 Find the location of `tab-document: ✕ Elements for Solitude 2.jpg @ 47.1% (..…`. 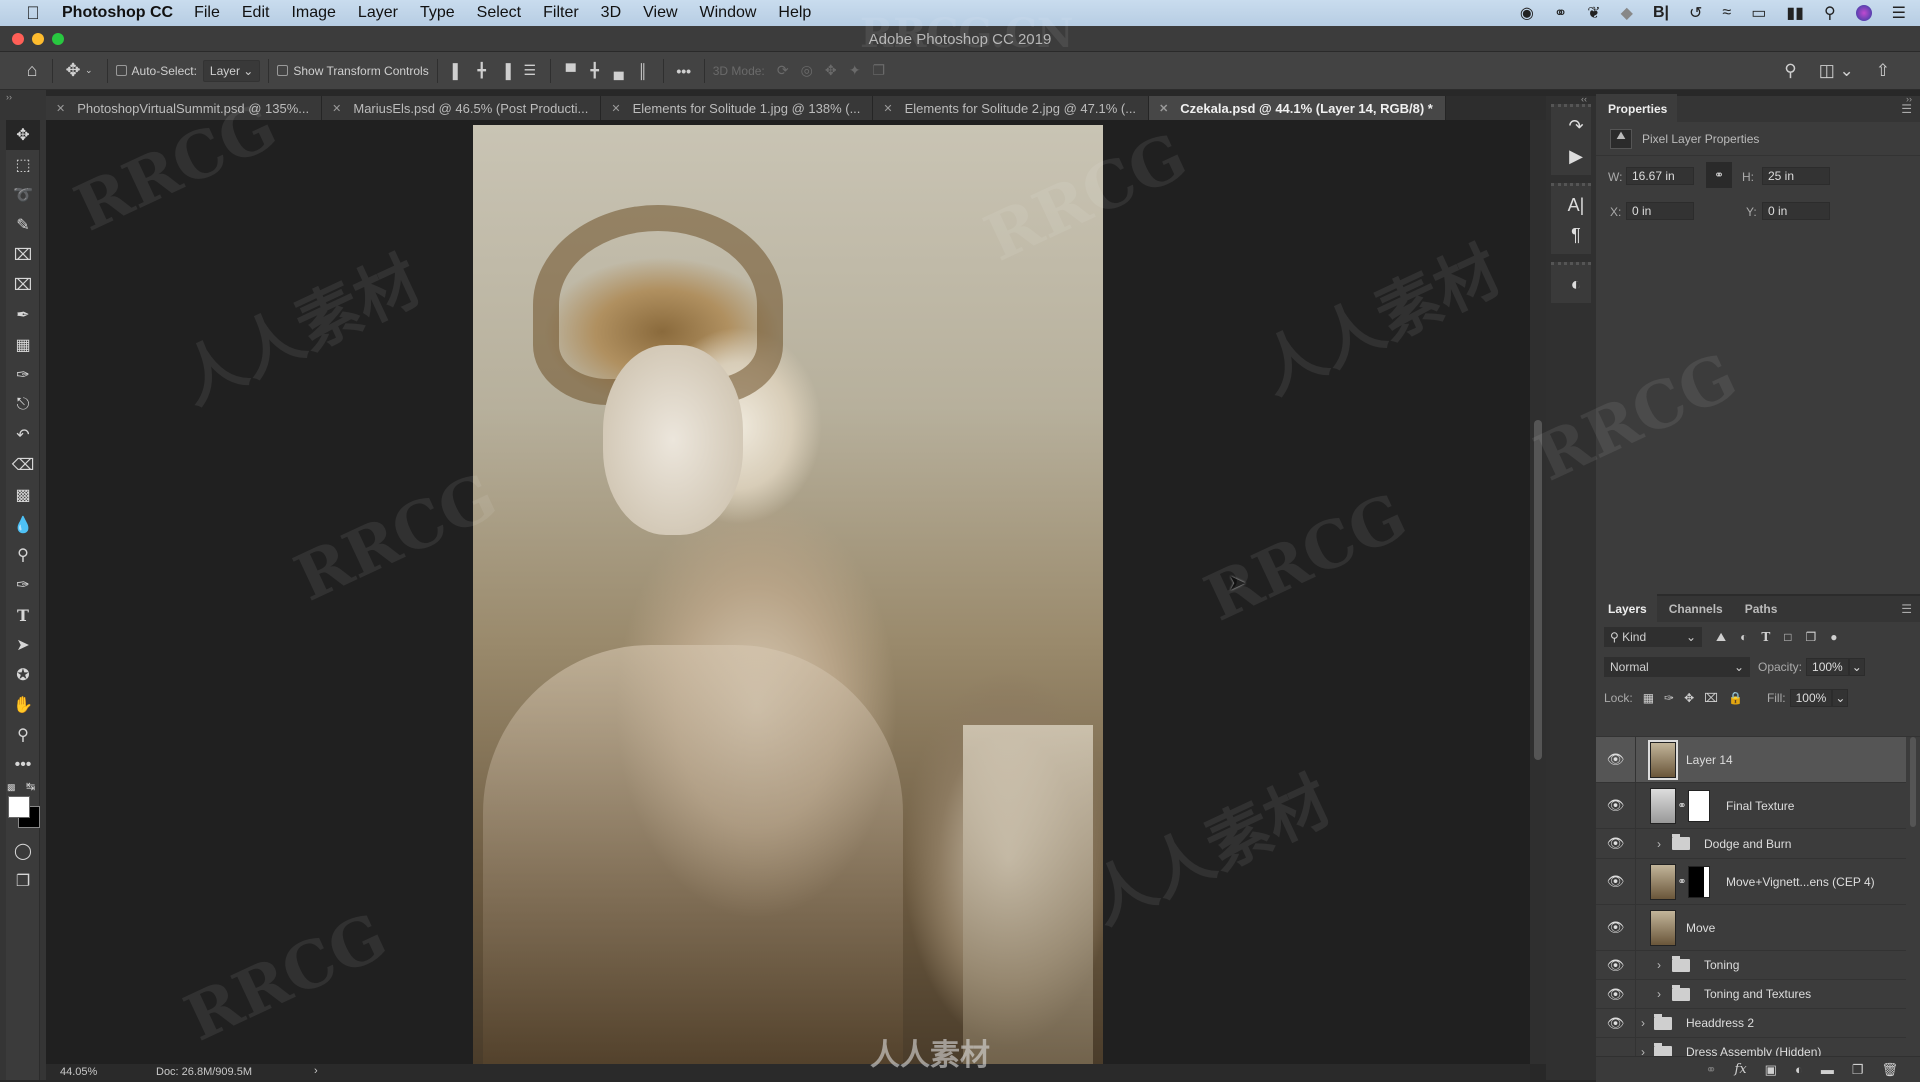

tab-document: ✕ Elements for Solitude 2.jpg @ 47.1% (..… is located at coordinates (1011, 108).